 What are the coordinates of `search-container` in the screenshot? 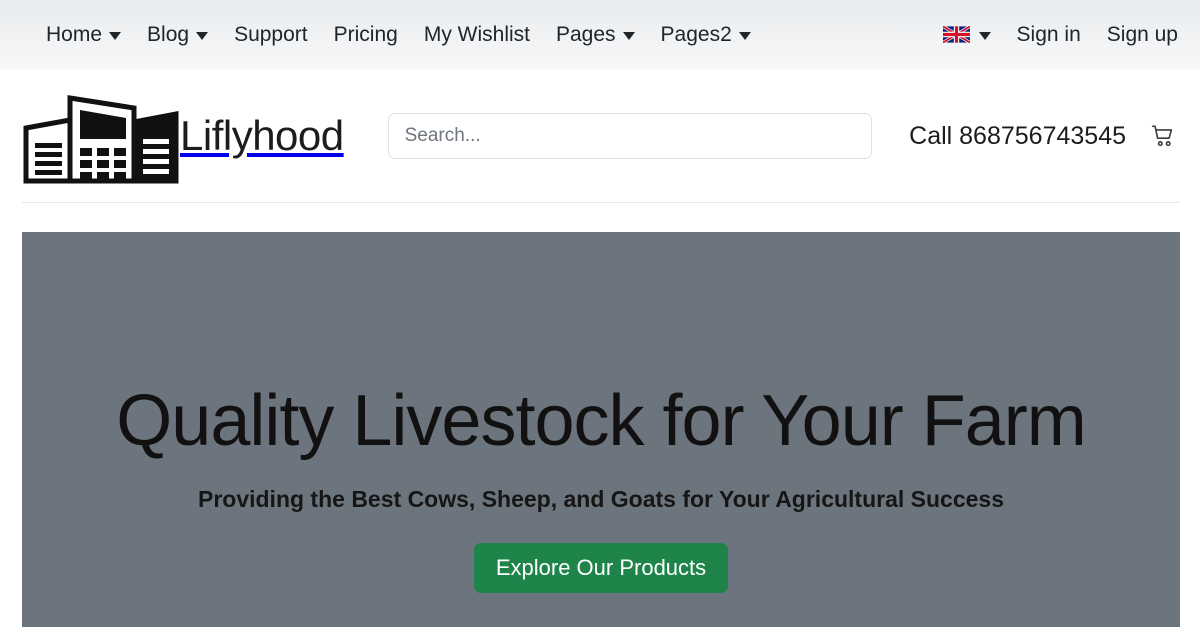 It's located at (629, 136).